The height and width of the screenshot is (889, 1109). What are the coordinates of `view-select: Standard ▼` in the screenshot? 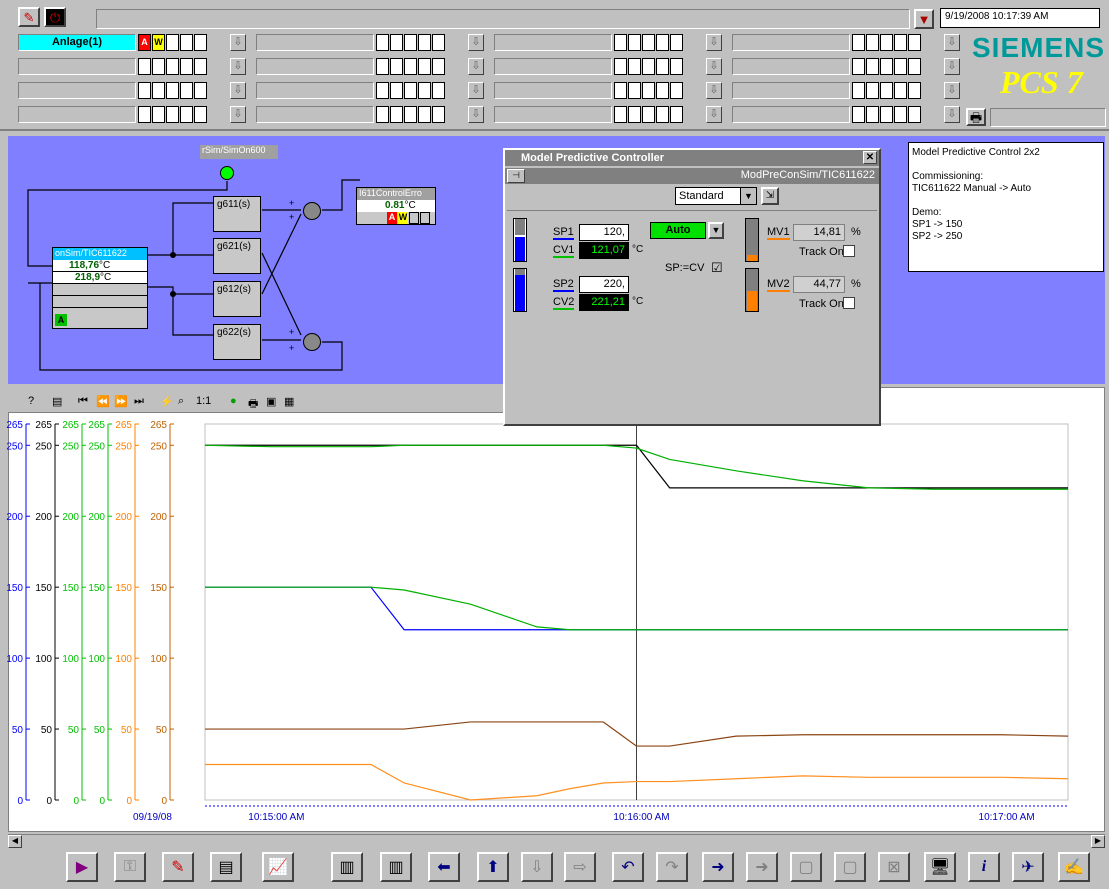 It's located at (716, 196).